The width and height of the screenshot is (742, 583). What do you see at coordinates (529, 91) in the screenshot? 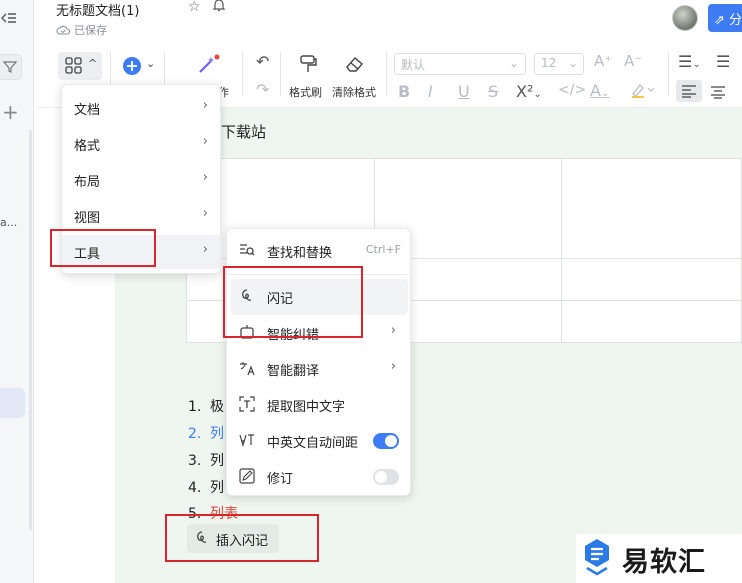
I see `superscript-icon: X²⌄` at bounding box center [529, 91].